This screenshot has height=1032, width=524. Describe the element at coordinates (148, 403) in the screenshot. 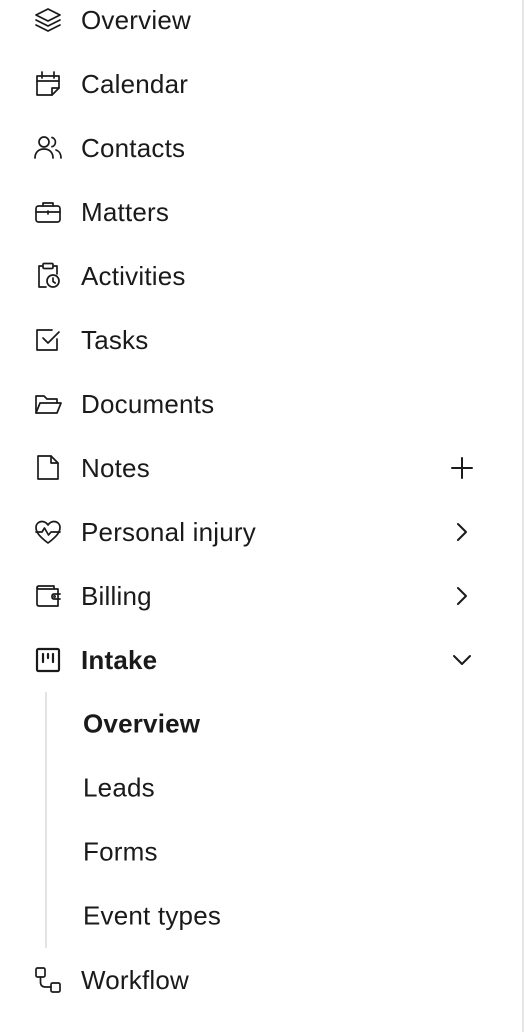

I see `sidebar-item-label: Documents` at that location.